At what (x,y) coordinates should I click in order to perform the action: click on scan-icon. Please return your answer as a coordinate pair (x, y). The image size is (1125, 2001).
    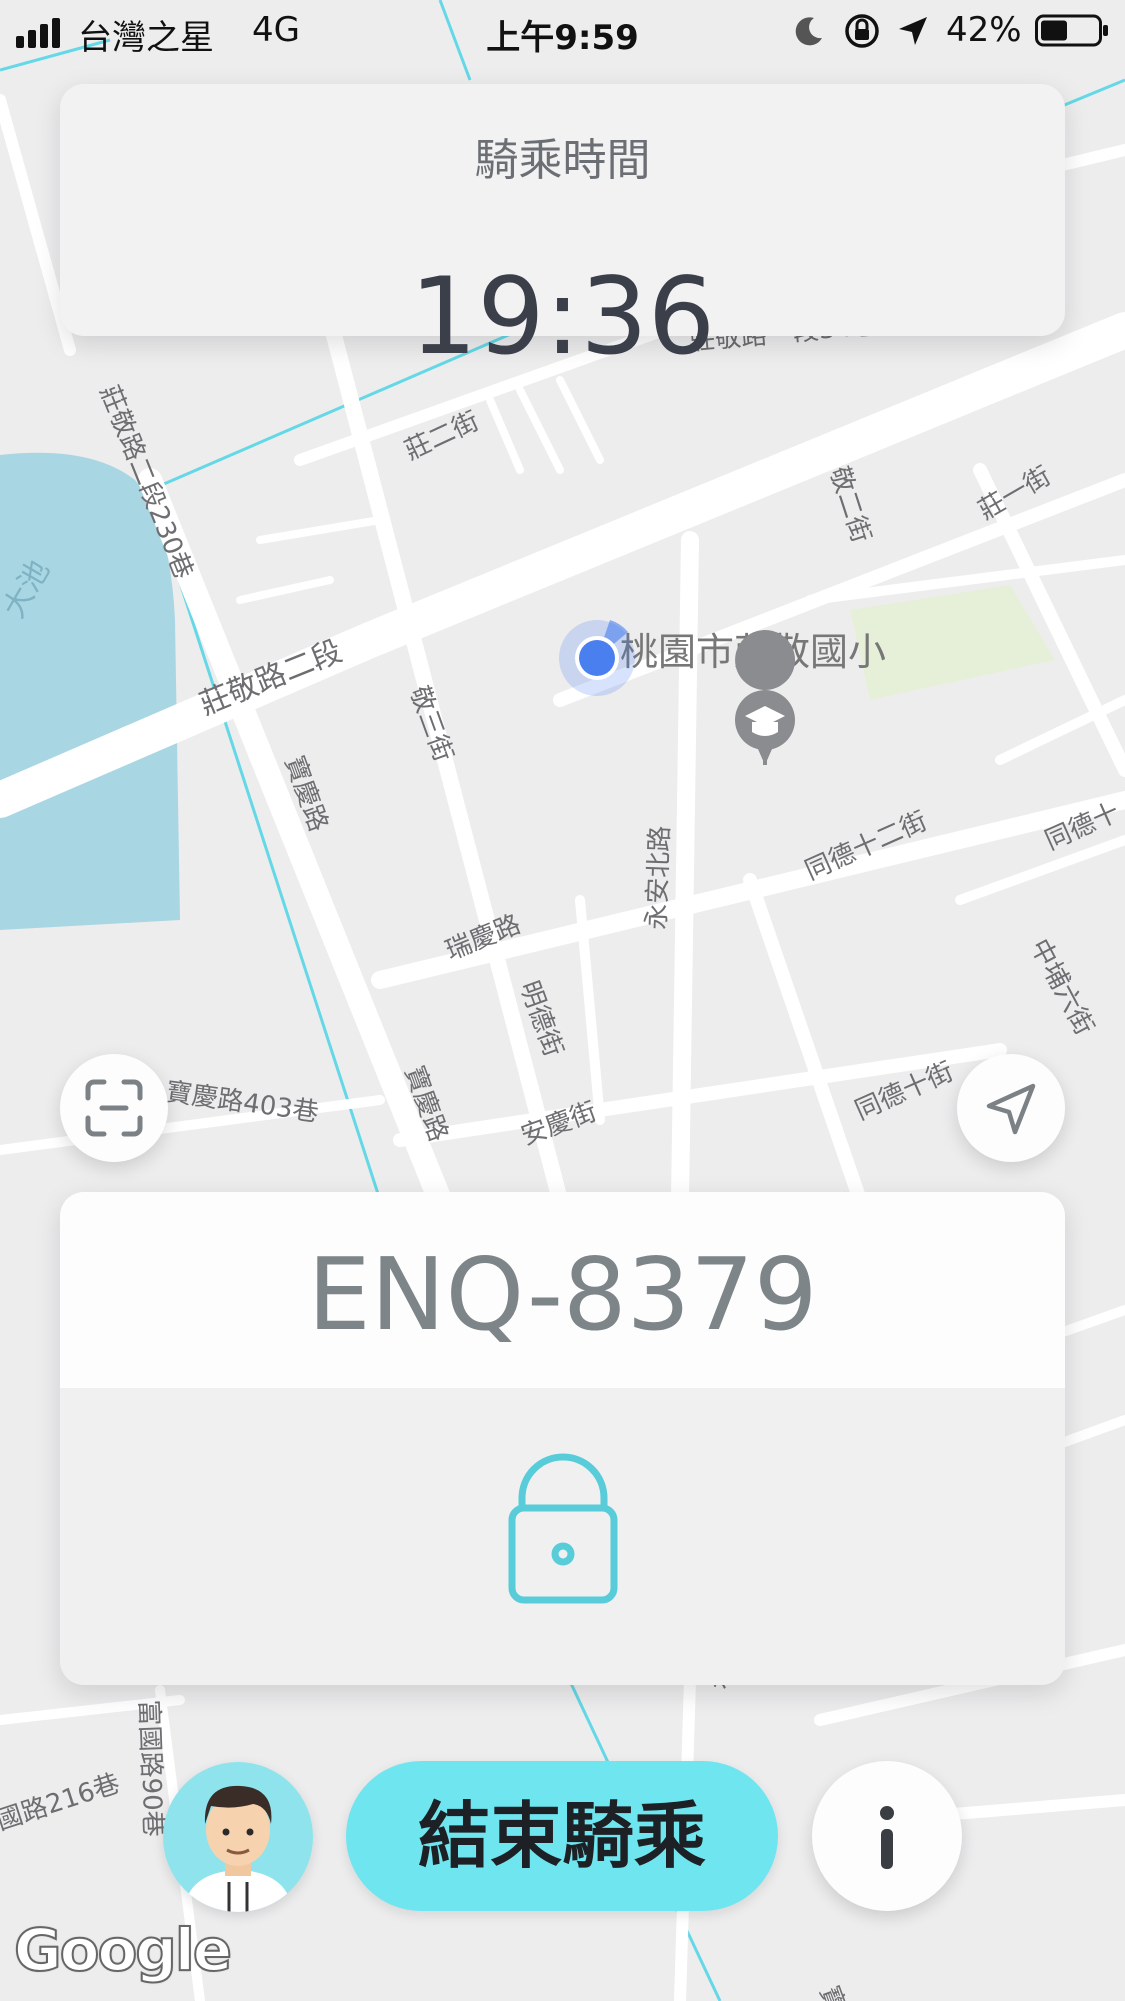
    Looking at the image, I should click on (114, 1108).